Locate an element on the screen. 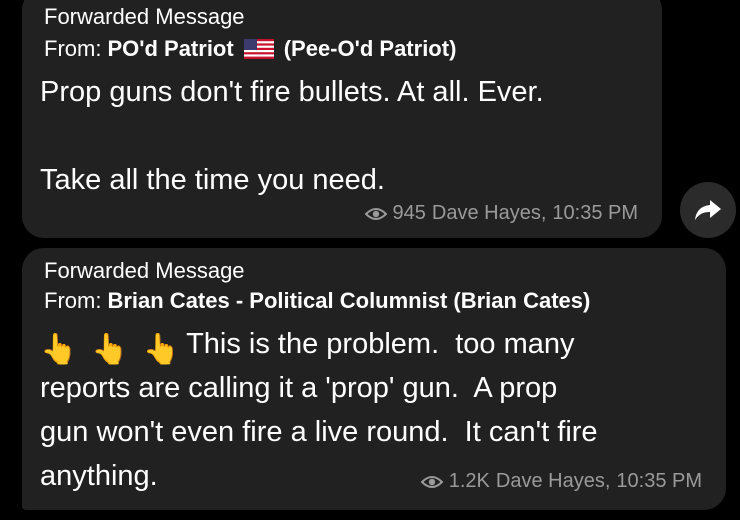 The width and height of the screenshot is (740, 520). message-line: Take all the time you need. is located at coordinates (212, 180).